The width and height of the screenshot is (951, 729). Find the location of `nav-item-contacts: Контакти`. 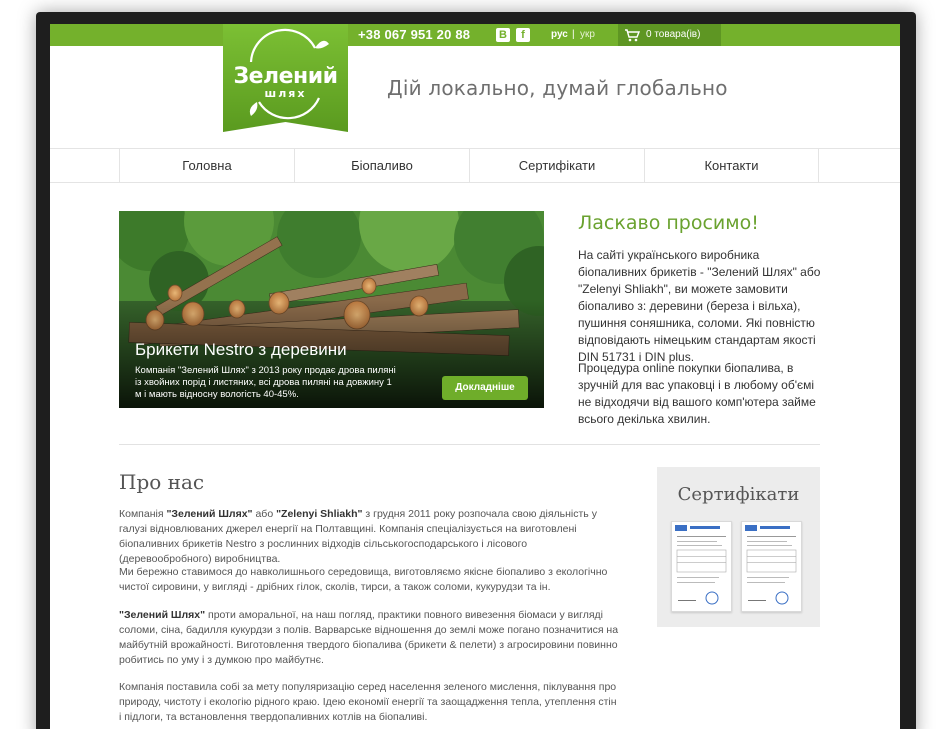

nav-item-contacts: Контакти is located at coordinates (731, 165).